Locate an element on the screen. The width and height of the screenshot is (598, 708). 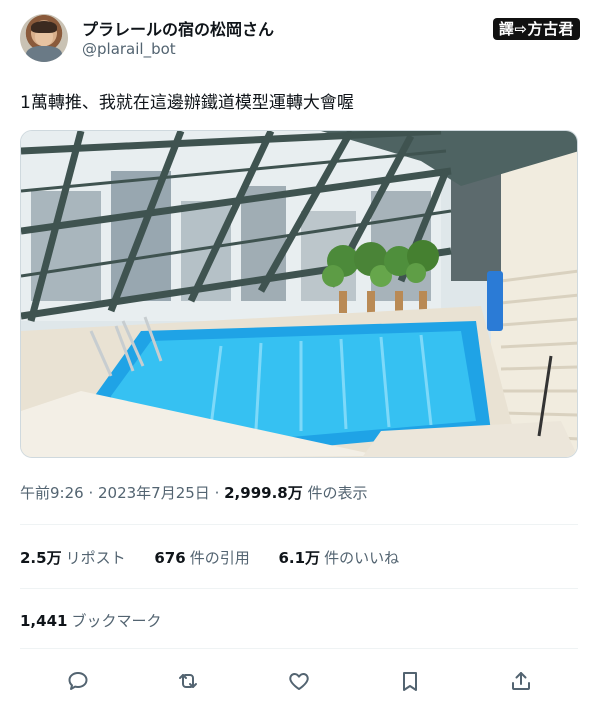
author-handle: @plarail_bot is located at coordinates (129, 49).